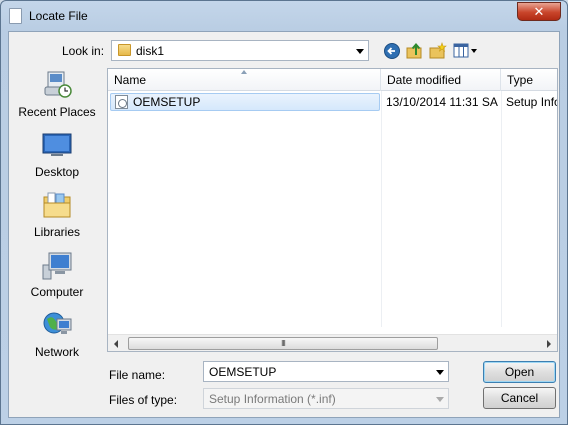  Describe the element at coordinates (438, 51) in the screenshot. I see `new-folder-icon` at that location.